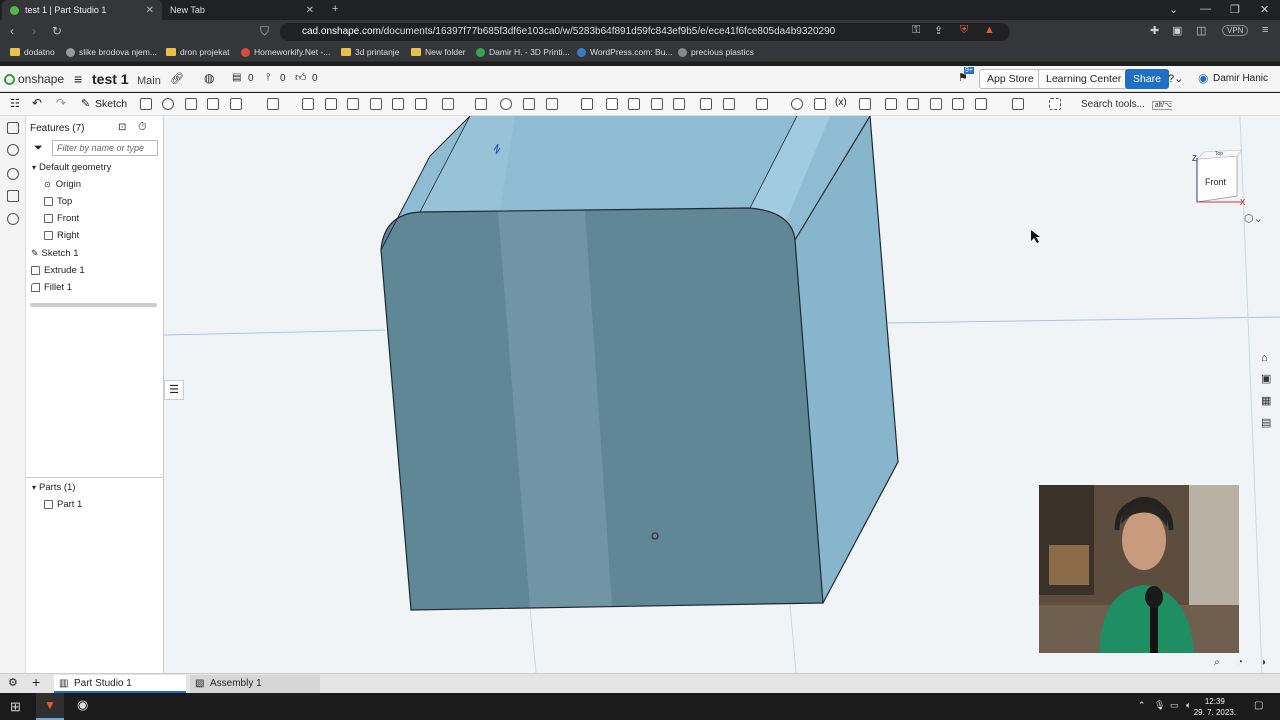 This screenshot has width=1280, height=720. What do you see at coordinates (1188, 705) in the screenshot?
I see `volume-icon: 🔈︎` at bounding box center [1188, 705].